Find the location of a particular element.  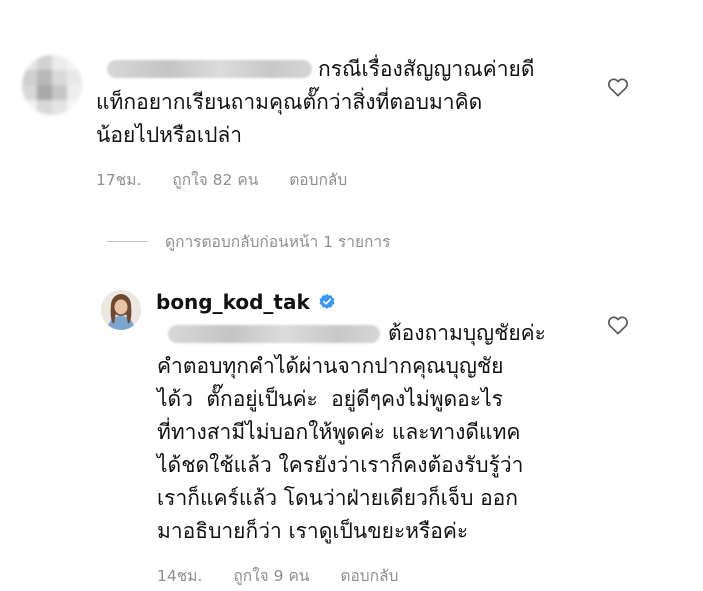

comment-meta: 17ชม. ถูกใจ 82 คน ตอบกลับ is located at coordinates (234, 179).